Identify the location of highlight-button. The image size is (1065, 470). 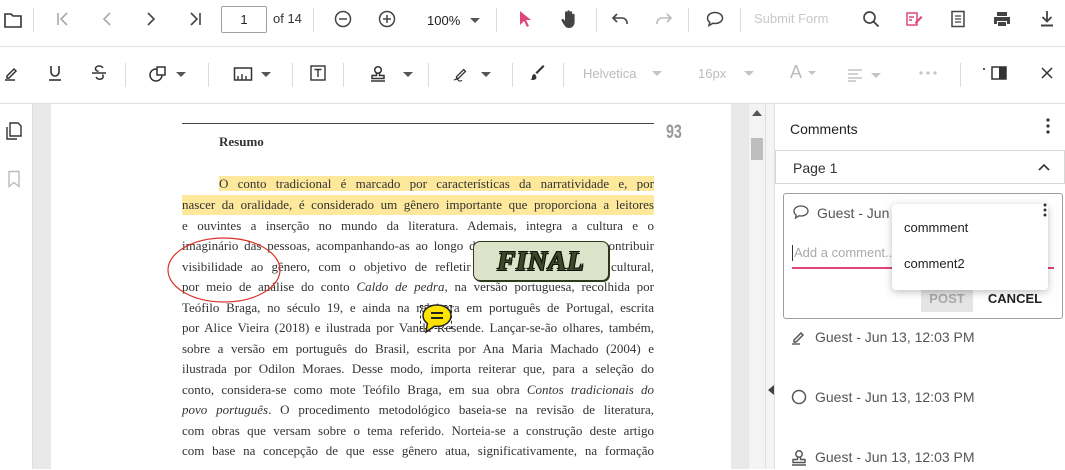
(12, 73).